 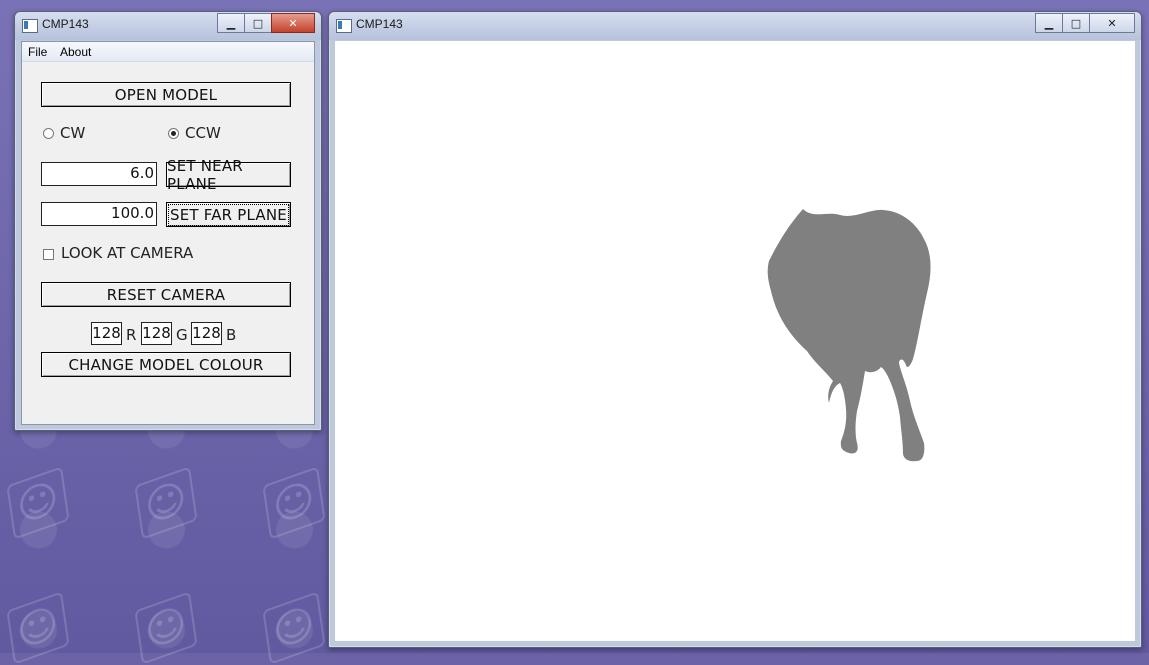 I want to click on change-model-colour-button: CHANGE MODEL COLOUR, so click(x=166, y=364).